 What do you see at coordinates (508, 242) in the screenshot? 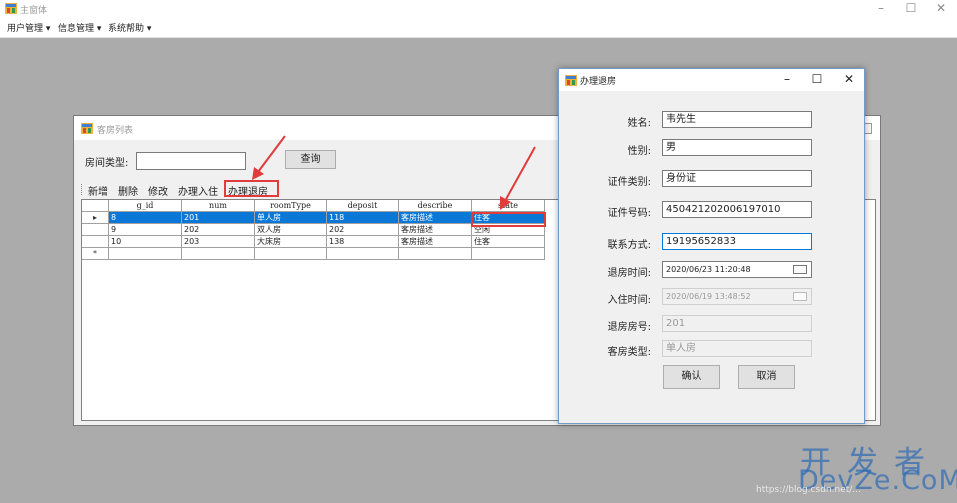
I see `table-cell: 住客` at bounding box center [508, 242].